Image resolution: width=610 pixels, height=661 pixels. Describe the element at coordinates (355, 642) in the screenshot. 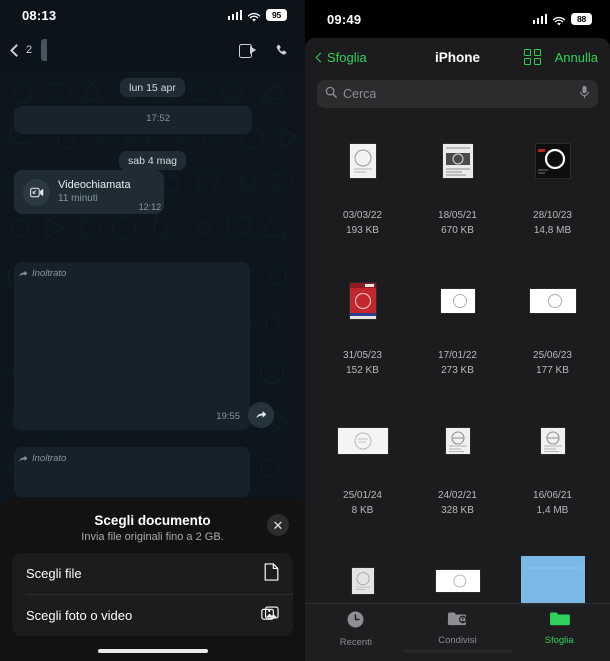

I see `tab-label: Recenti` at that location.